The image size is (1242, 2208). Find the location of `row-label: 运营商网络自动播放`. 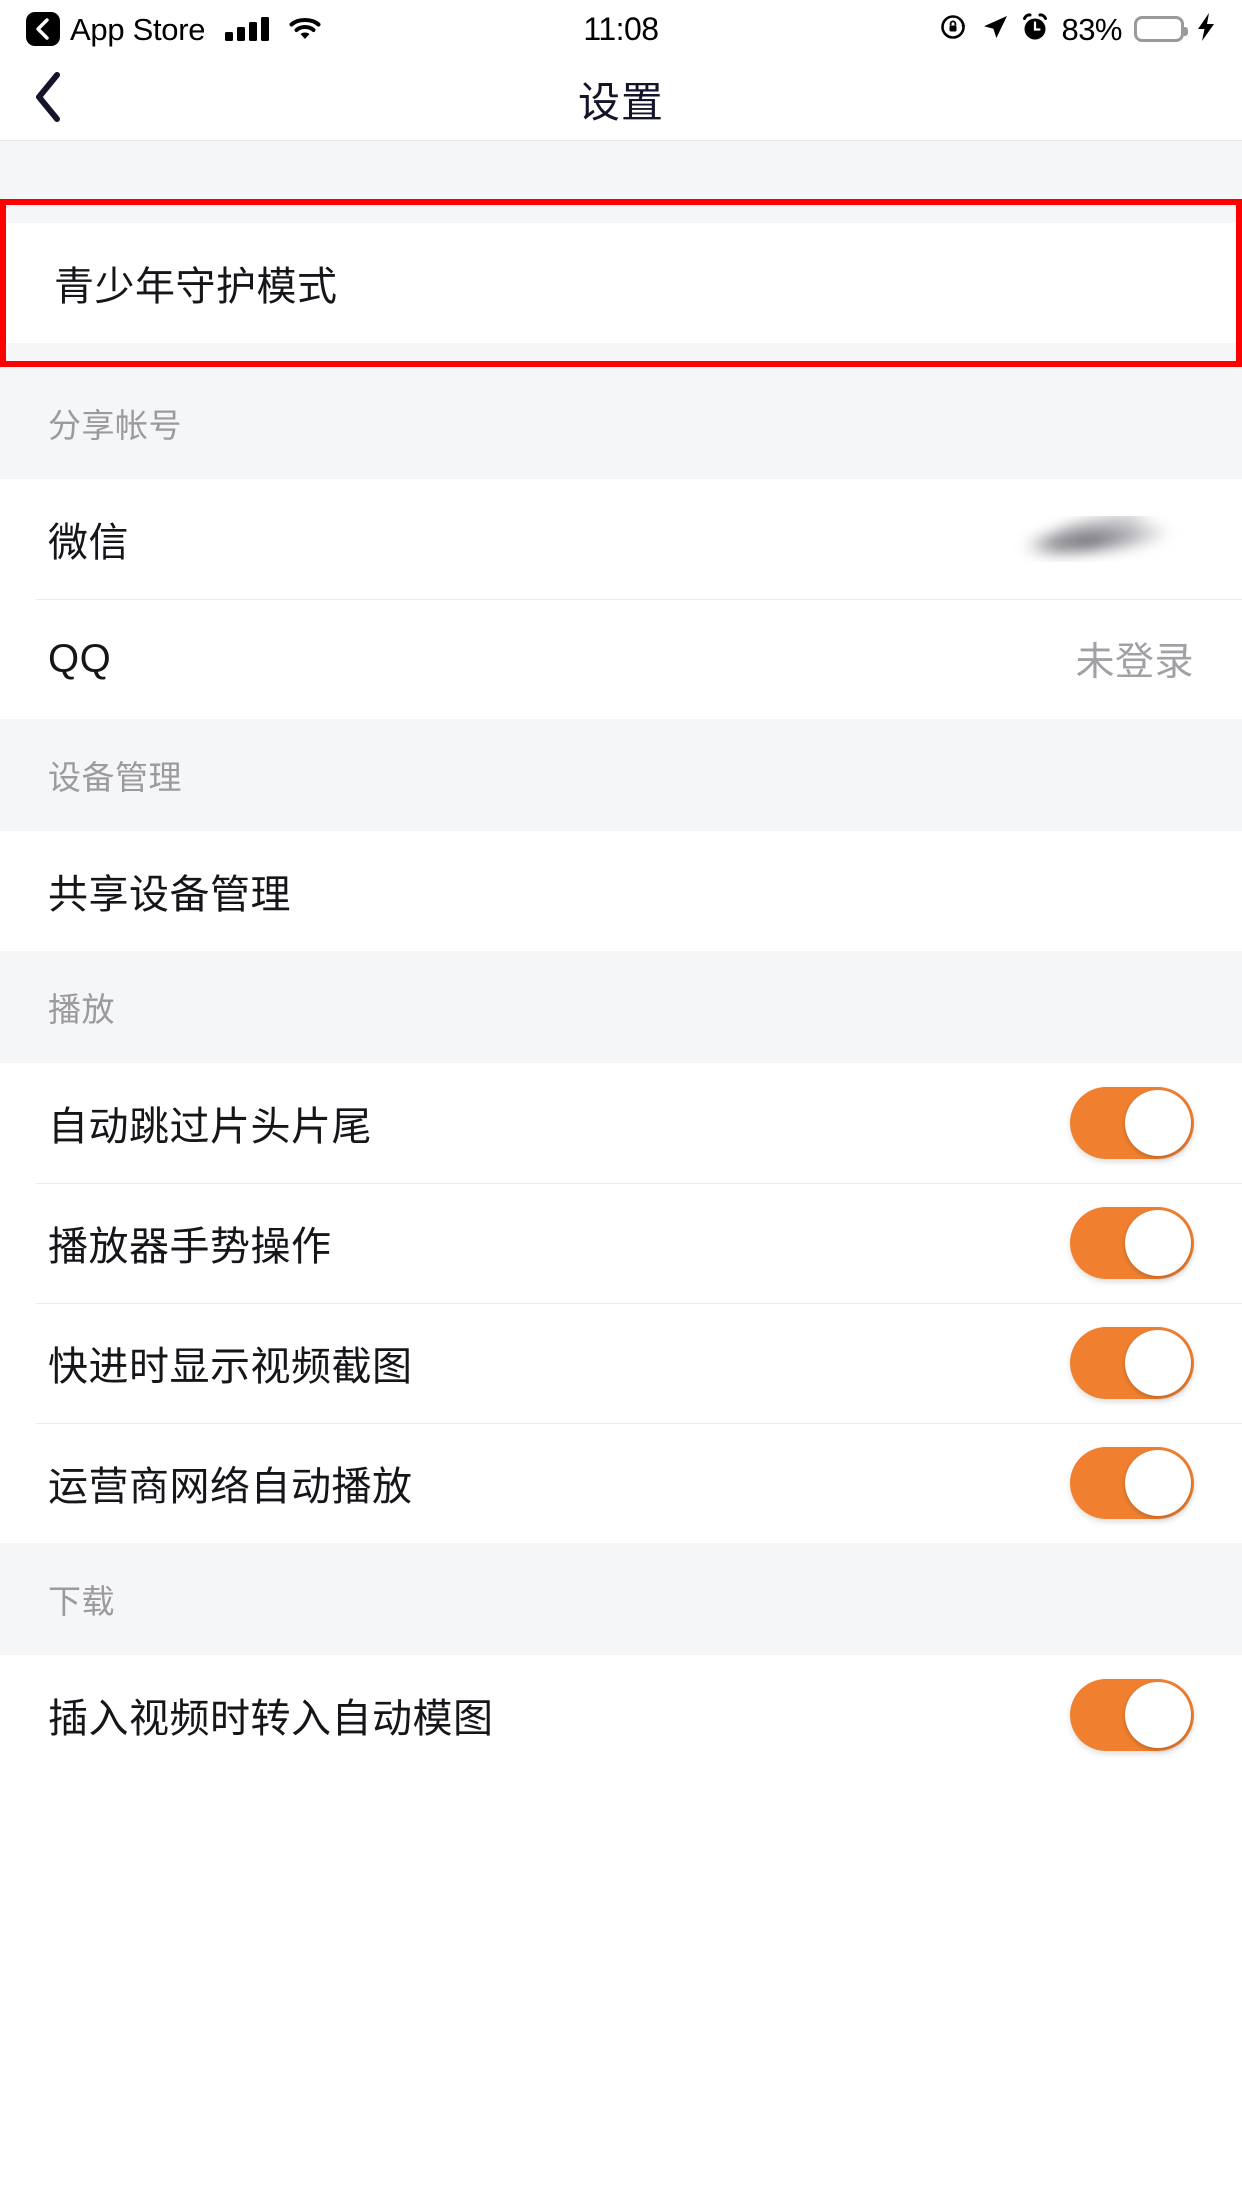

row-label: 运营商网络自动播放 is located at coordinates (230, 1487).